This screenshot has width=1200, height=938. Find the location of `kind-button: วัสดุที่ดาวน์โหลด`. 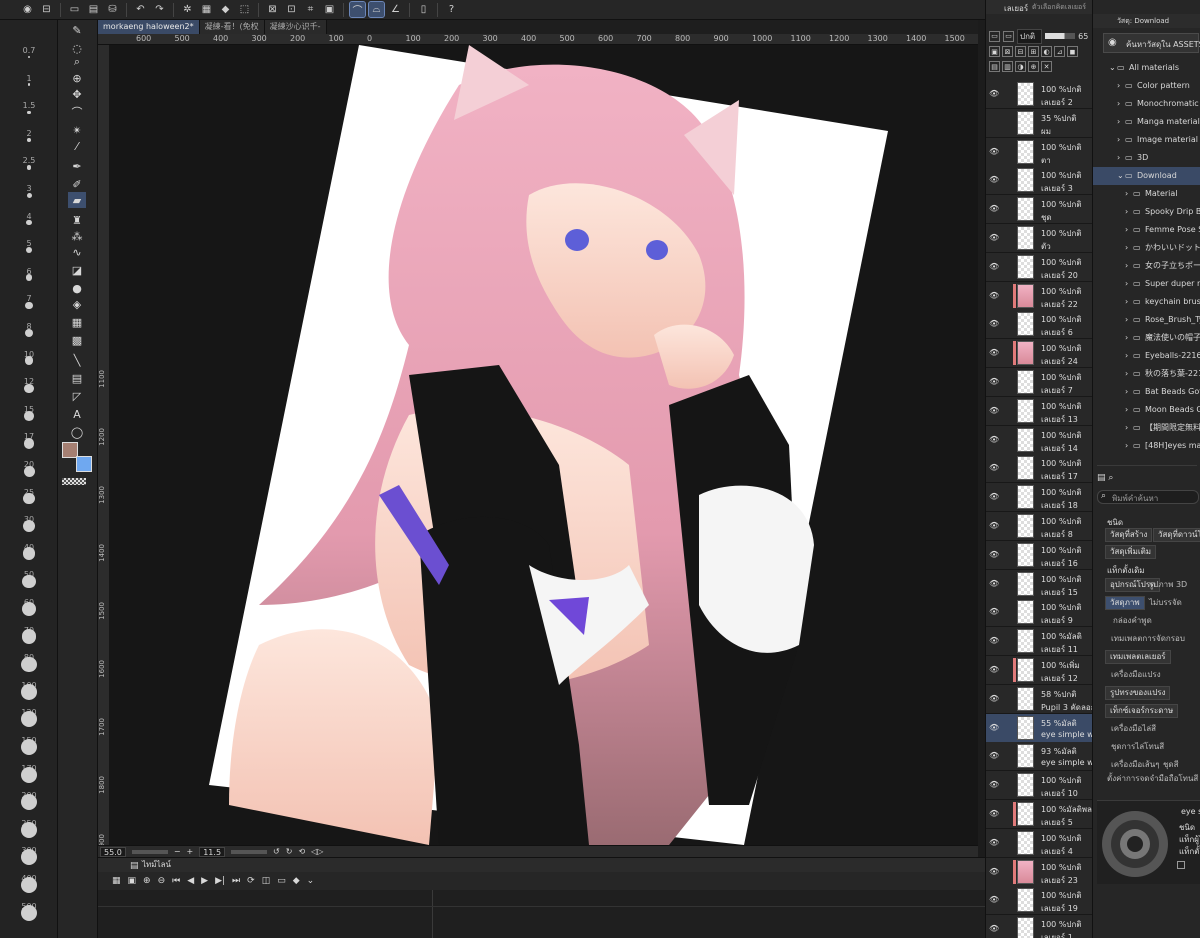

kind-button: วัสดุที่ดาวน์โหลด is located at coordinates (1176, 535).